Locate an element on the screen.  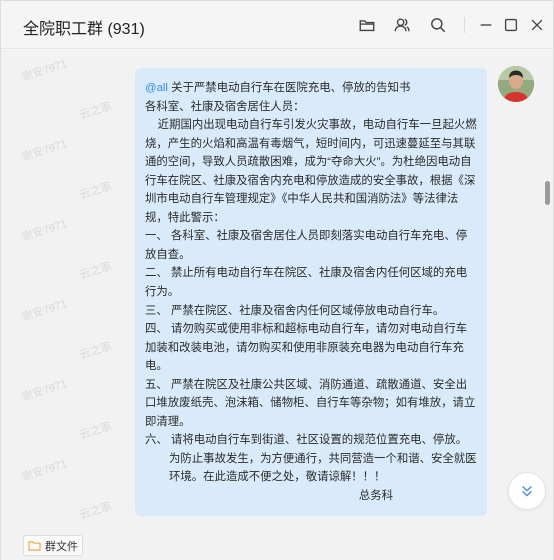
toolbar-divider is located at coordinates (464, 25).